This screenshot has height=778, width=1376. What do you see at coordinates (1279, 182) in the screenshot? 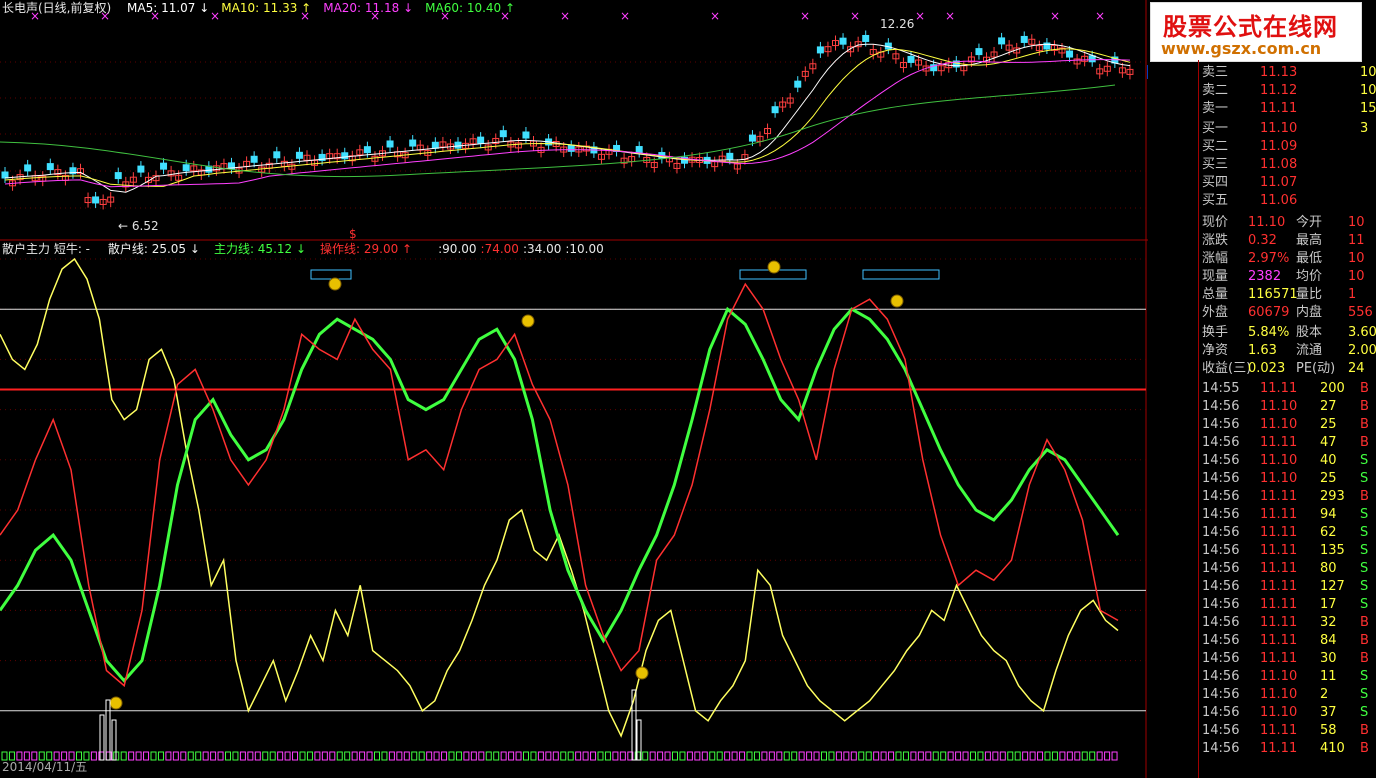
I see `order-price: 11.07` at bounding box center [1279, 182].